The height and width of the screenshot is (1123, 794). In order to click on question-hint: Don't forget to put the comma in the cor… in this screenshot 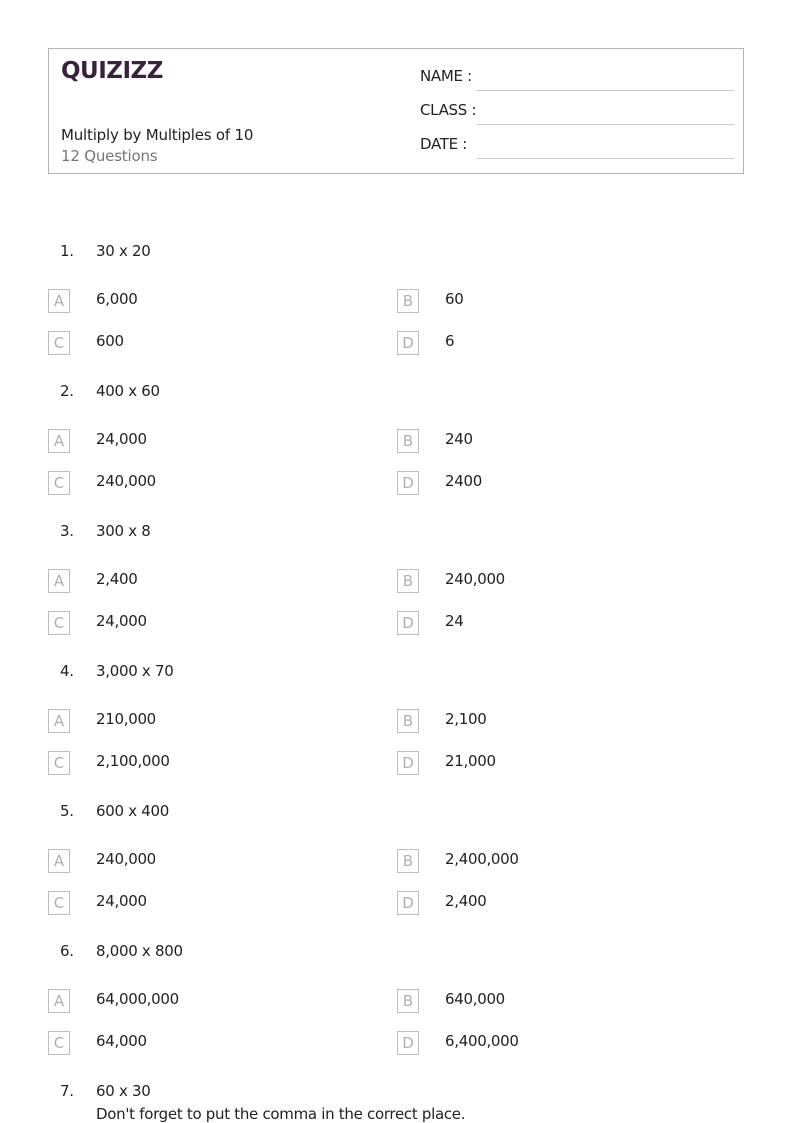, I will do `click(281, 1114)`.